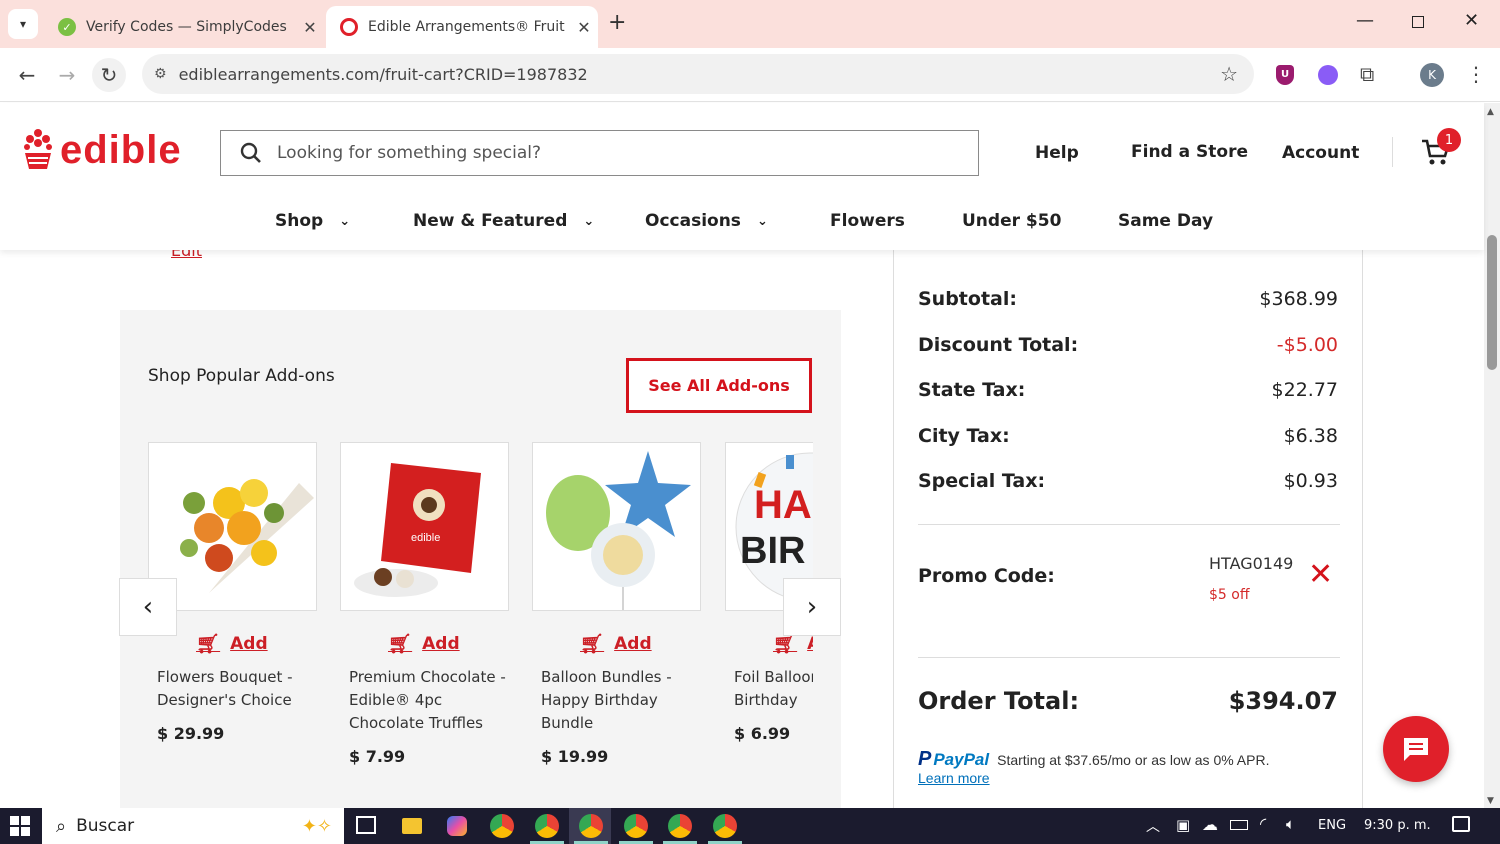 The width and height of the screenshot is (1500, 844). Describe the element at coordinates (617, 22) in the screenshot. I see `new-tab-button: +` at that location.